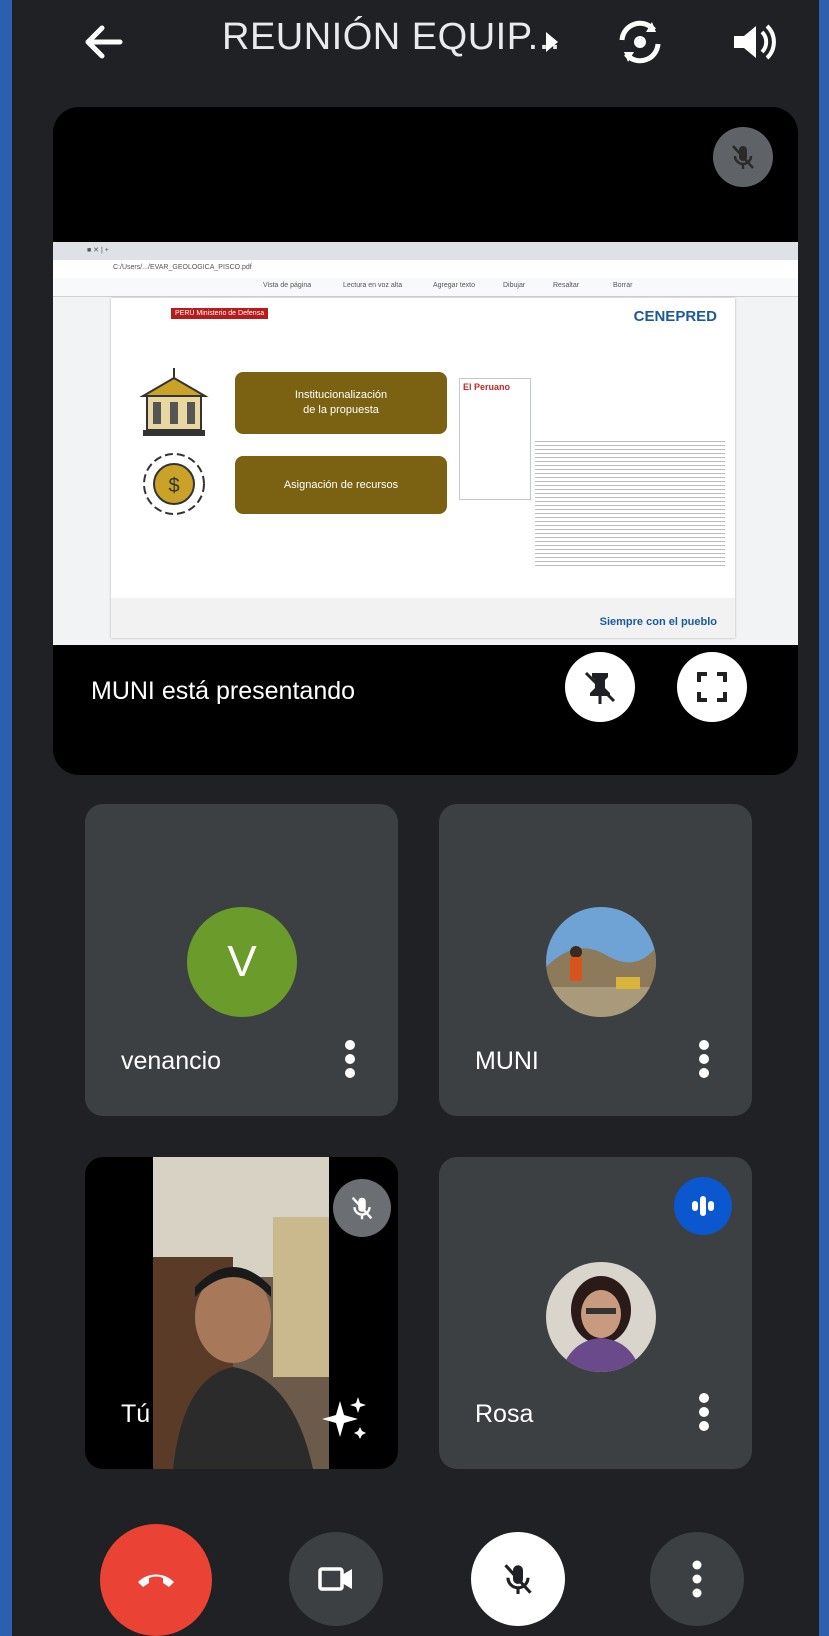  Describe the element at coordinates (658, 622) in the screenshot. I see `siempre-logo: Siempre con el pueblo` at that location.